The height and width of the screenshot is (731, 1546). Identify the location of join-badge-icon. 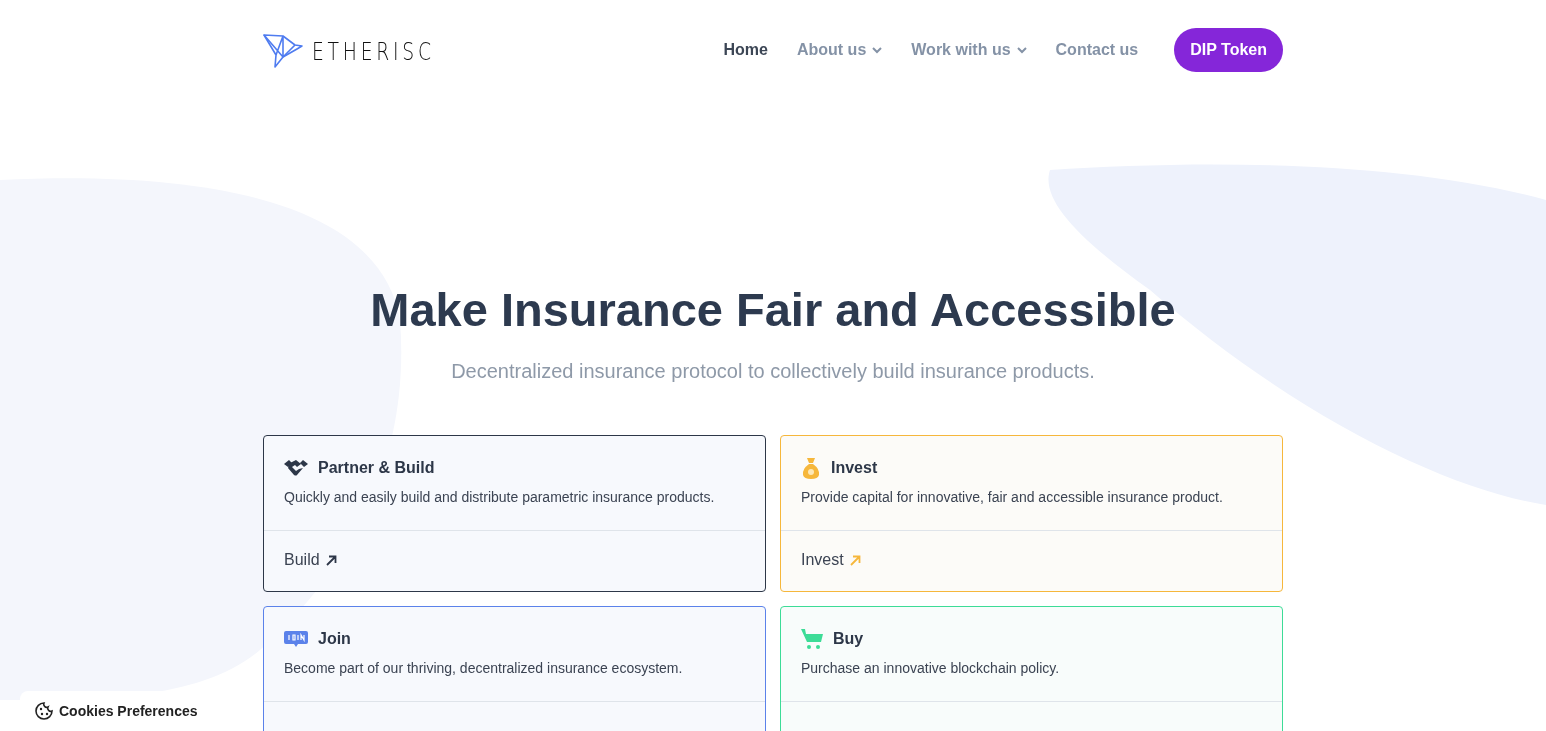
(296, 639).